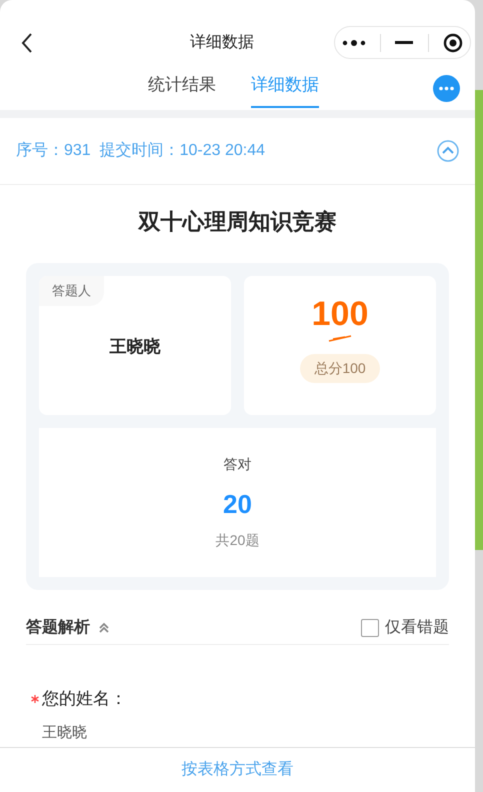  Describe the element at coordinates (404, 42) in the screenshot. I see `minimize-icon` at that location.